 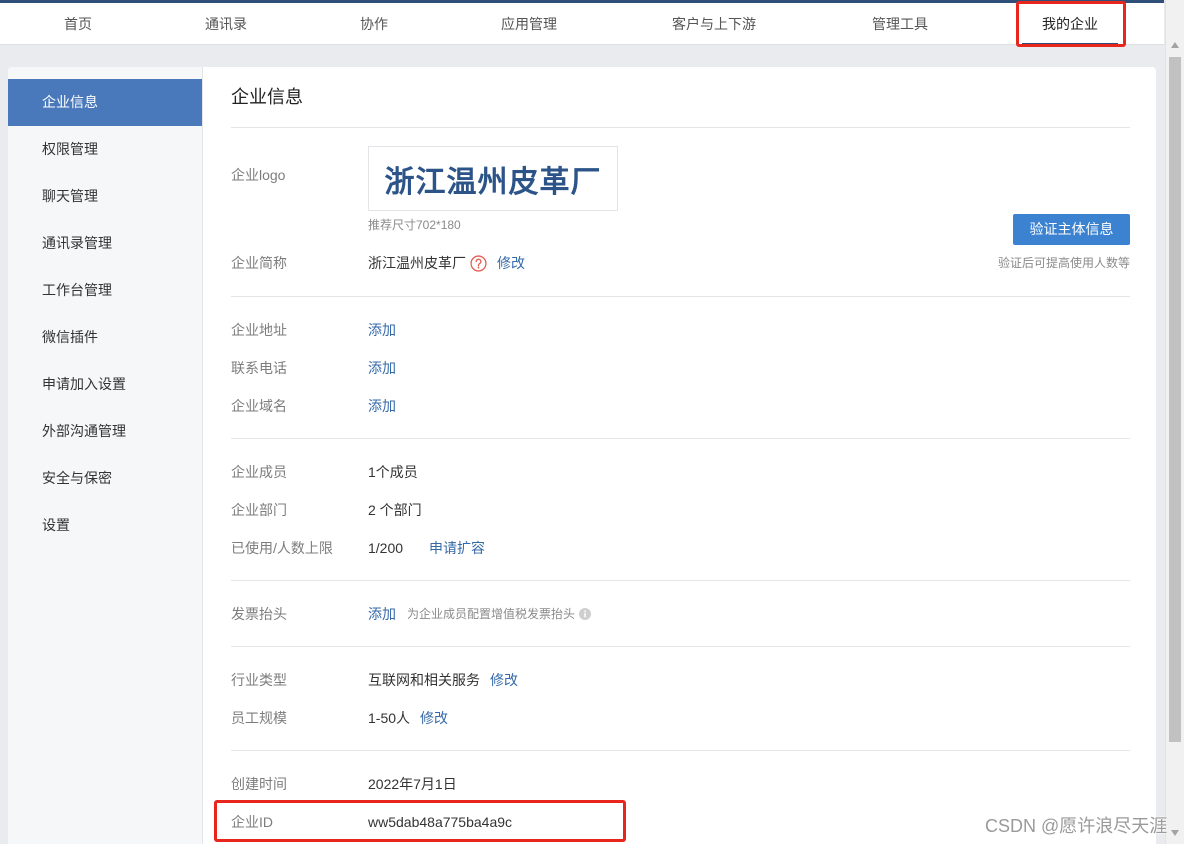 What do you see at coordinates (252, 822) in the screenshot?
I see `corp-id-label: 企业ID` at bounding box center [252, 822].